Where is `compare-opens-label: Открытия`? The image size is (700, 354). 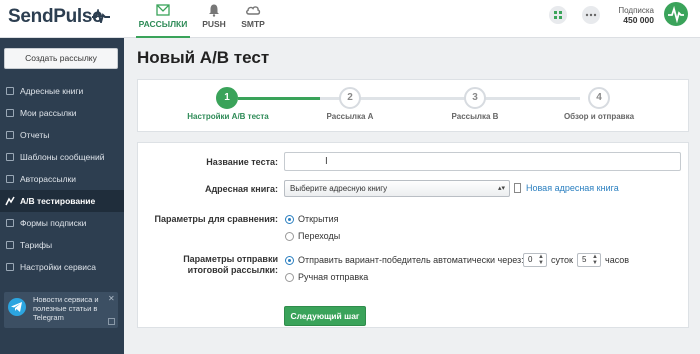 compare-opens-label: Открытия is located at coordinates (318, 219).